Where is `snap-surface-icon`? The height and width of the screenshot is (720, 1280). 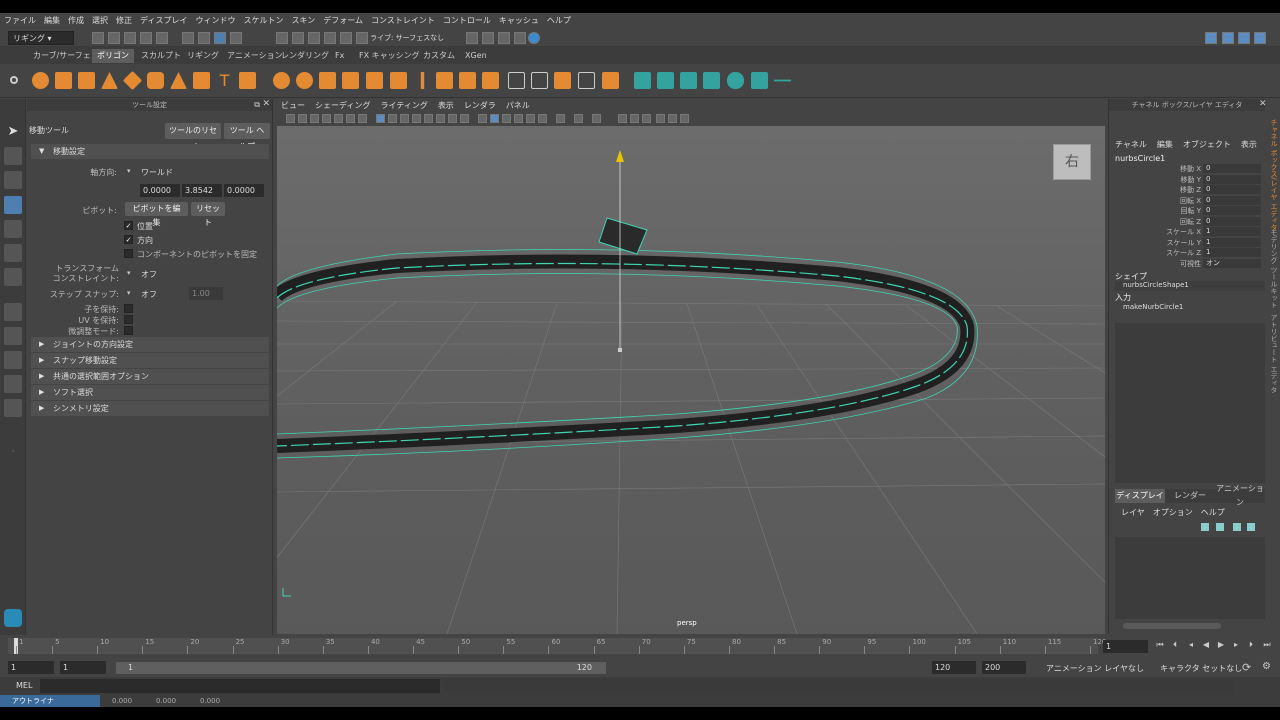 snap-surface-icon is located at coordinates (346, 38).